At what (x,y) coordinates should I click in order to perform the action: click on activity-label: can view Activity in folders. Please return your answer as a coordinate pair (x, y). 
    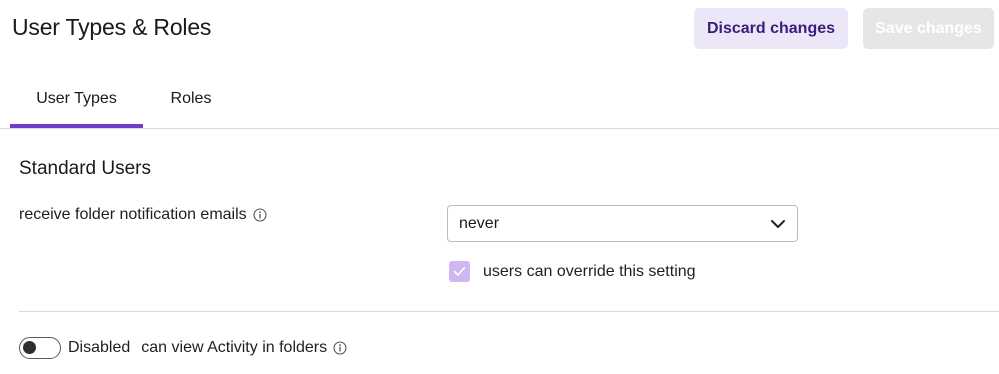
    Looking at the image, I should click on (234, 347).